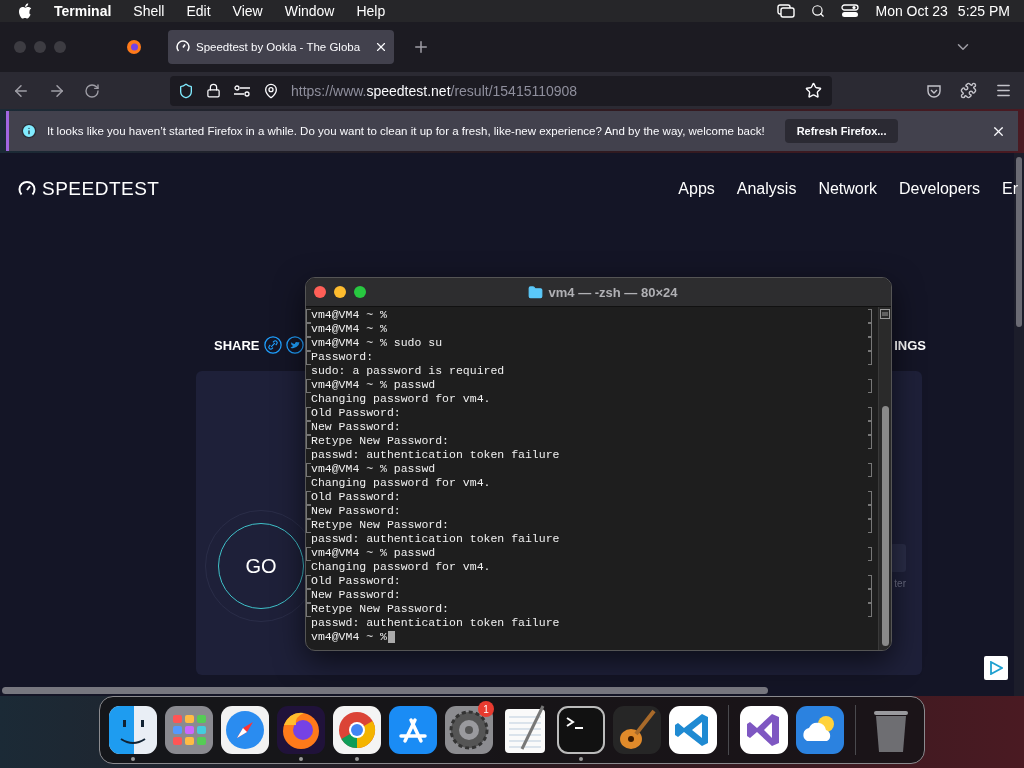  Describe the element at coordinates (340, 292) in the screenshot. I see `minimize-light` at that location.